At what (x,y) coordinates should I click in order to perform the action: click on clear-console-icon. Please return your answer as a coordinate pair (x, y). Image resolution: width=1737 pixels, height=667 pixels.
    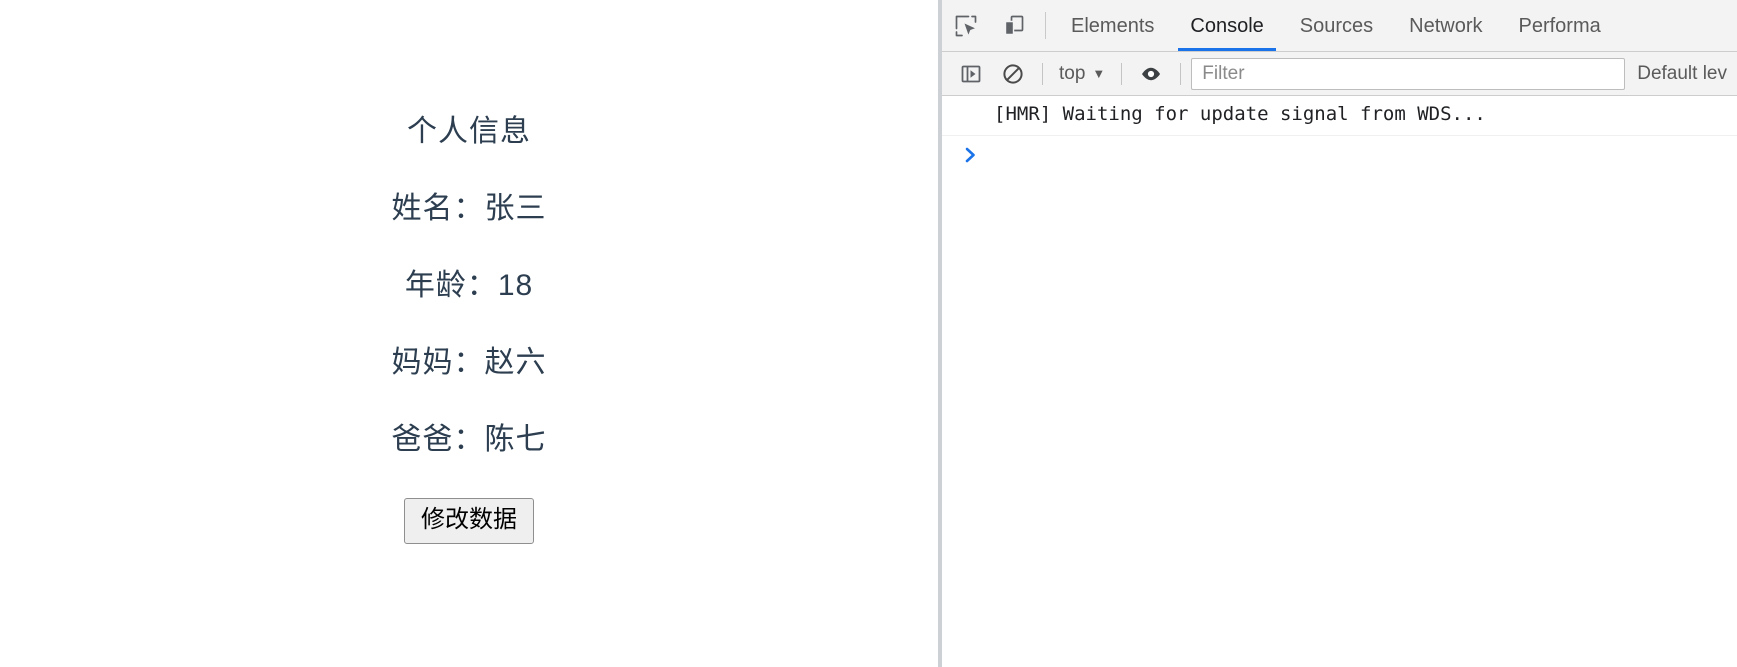
    Looking at the image, I should click on (1013, 74).